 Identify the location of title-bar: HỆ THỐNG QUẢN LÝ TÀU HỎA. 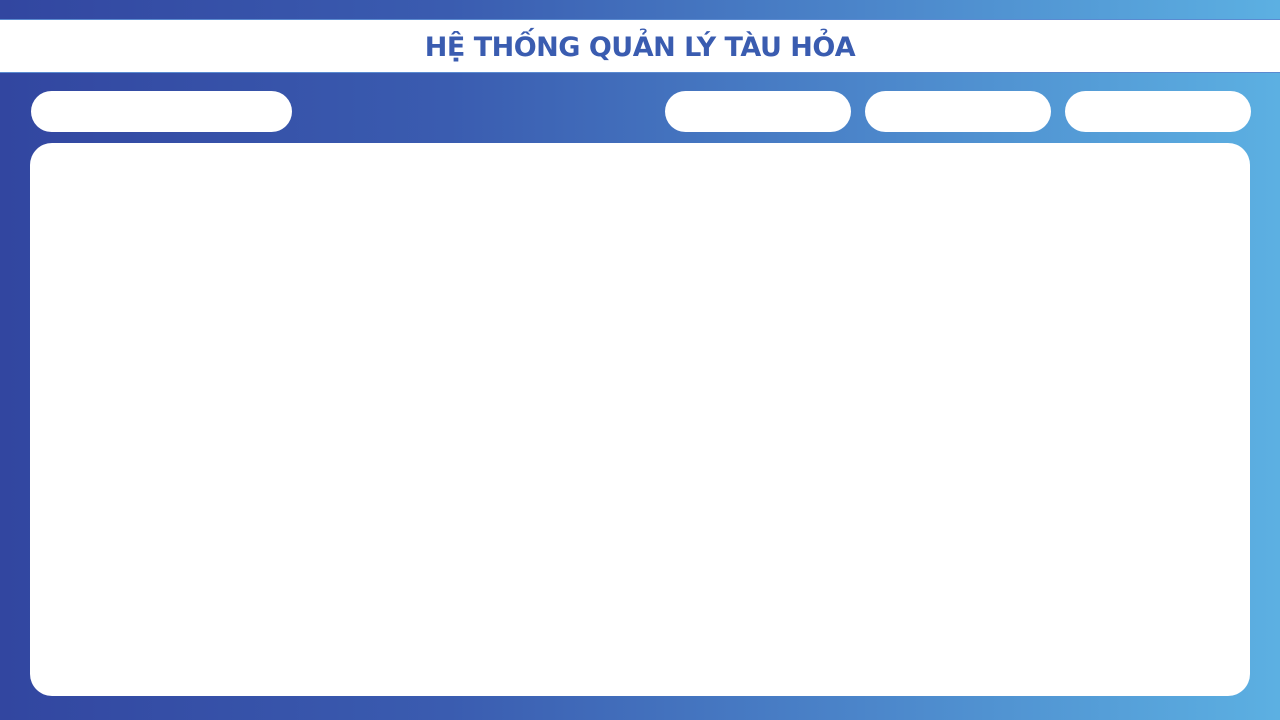
(640, 46).